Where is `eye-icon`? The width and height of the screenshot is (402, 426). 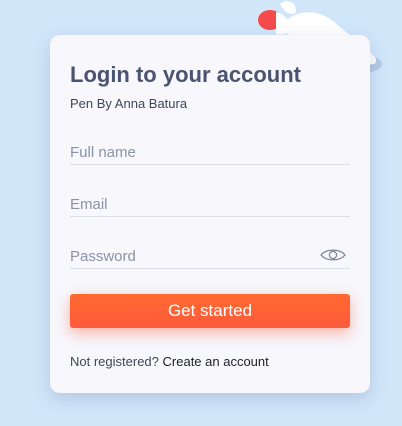
eye-icon is located at coordinates (333, 255).